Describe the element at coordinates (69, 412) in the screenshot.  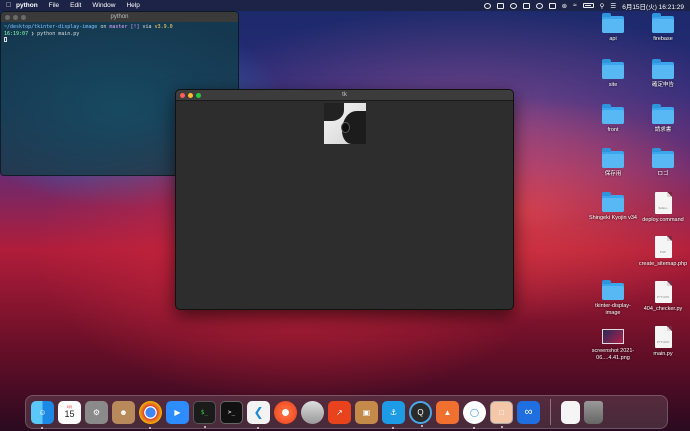
I see `calendar-icon: 6月 15` at that location.